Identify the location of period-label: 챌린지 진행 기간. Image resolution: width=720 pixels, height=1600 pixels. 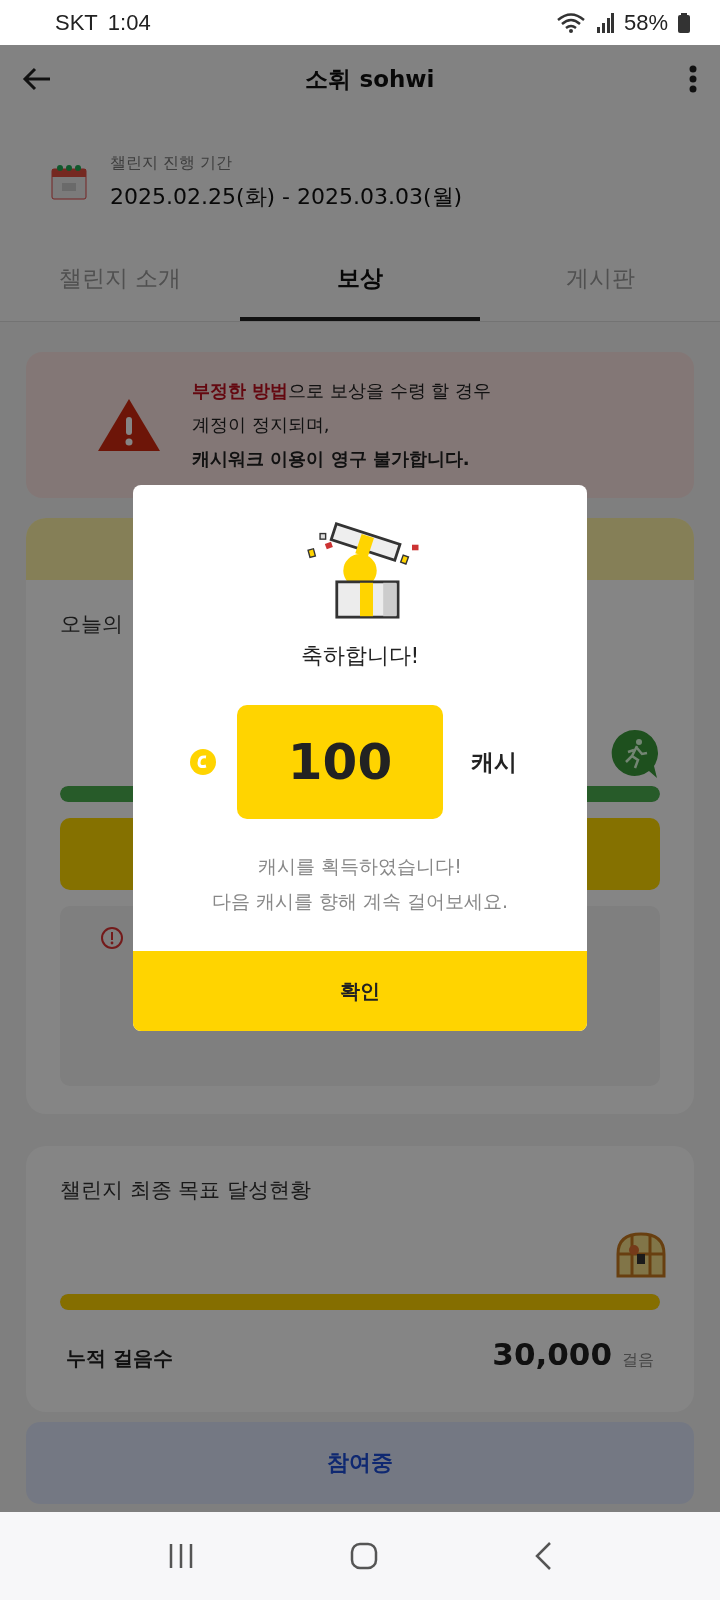
(172, 163).